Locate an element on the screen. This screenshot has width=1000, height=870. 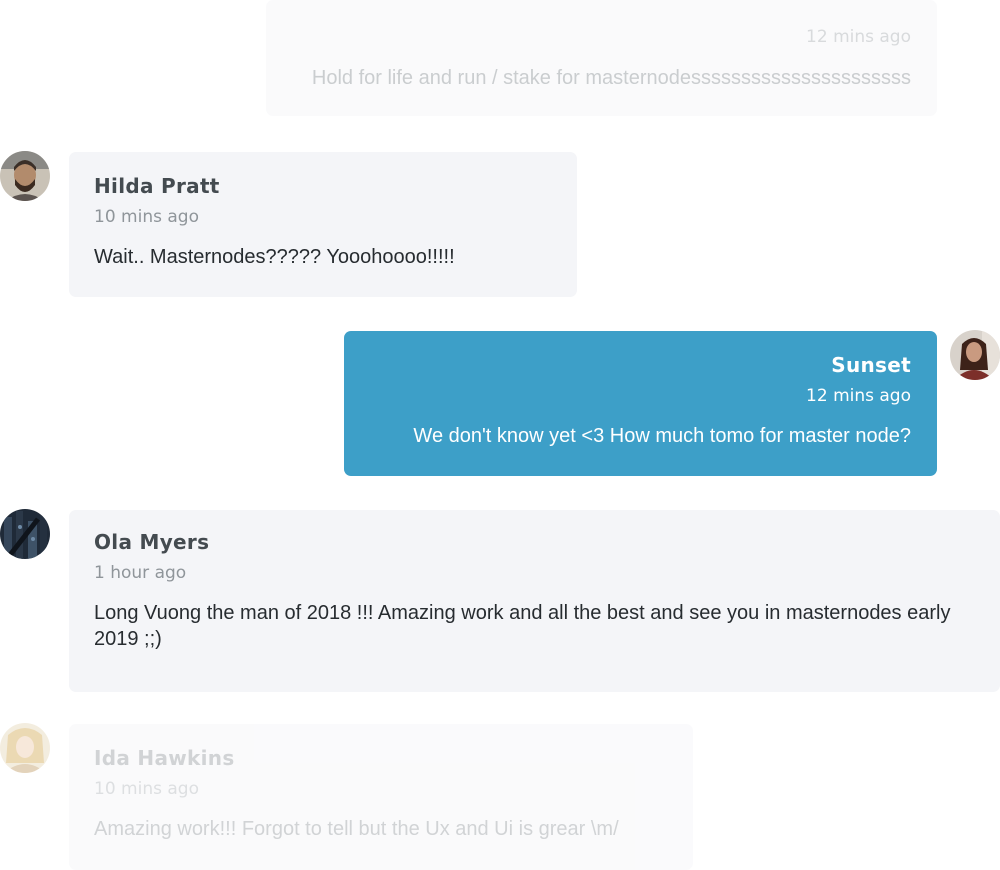
dark-city-avatar-icon is located at coordinates (25, 534).